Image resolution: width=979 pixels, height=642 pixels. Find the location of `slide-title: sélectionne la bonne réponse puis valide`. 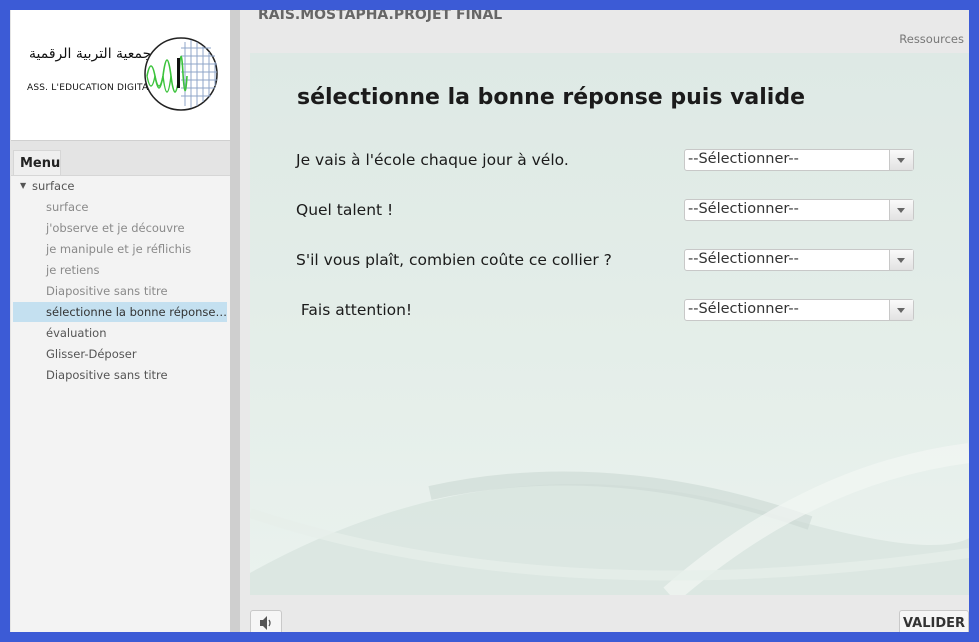

slide-title: sélectionne la bonne réponse puis valide is located at coordinates (551, 97).